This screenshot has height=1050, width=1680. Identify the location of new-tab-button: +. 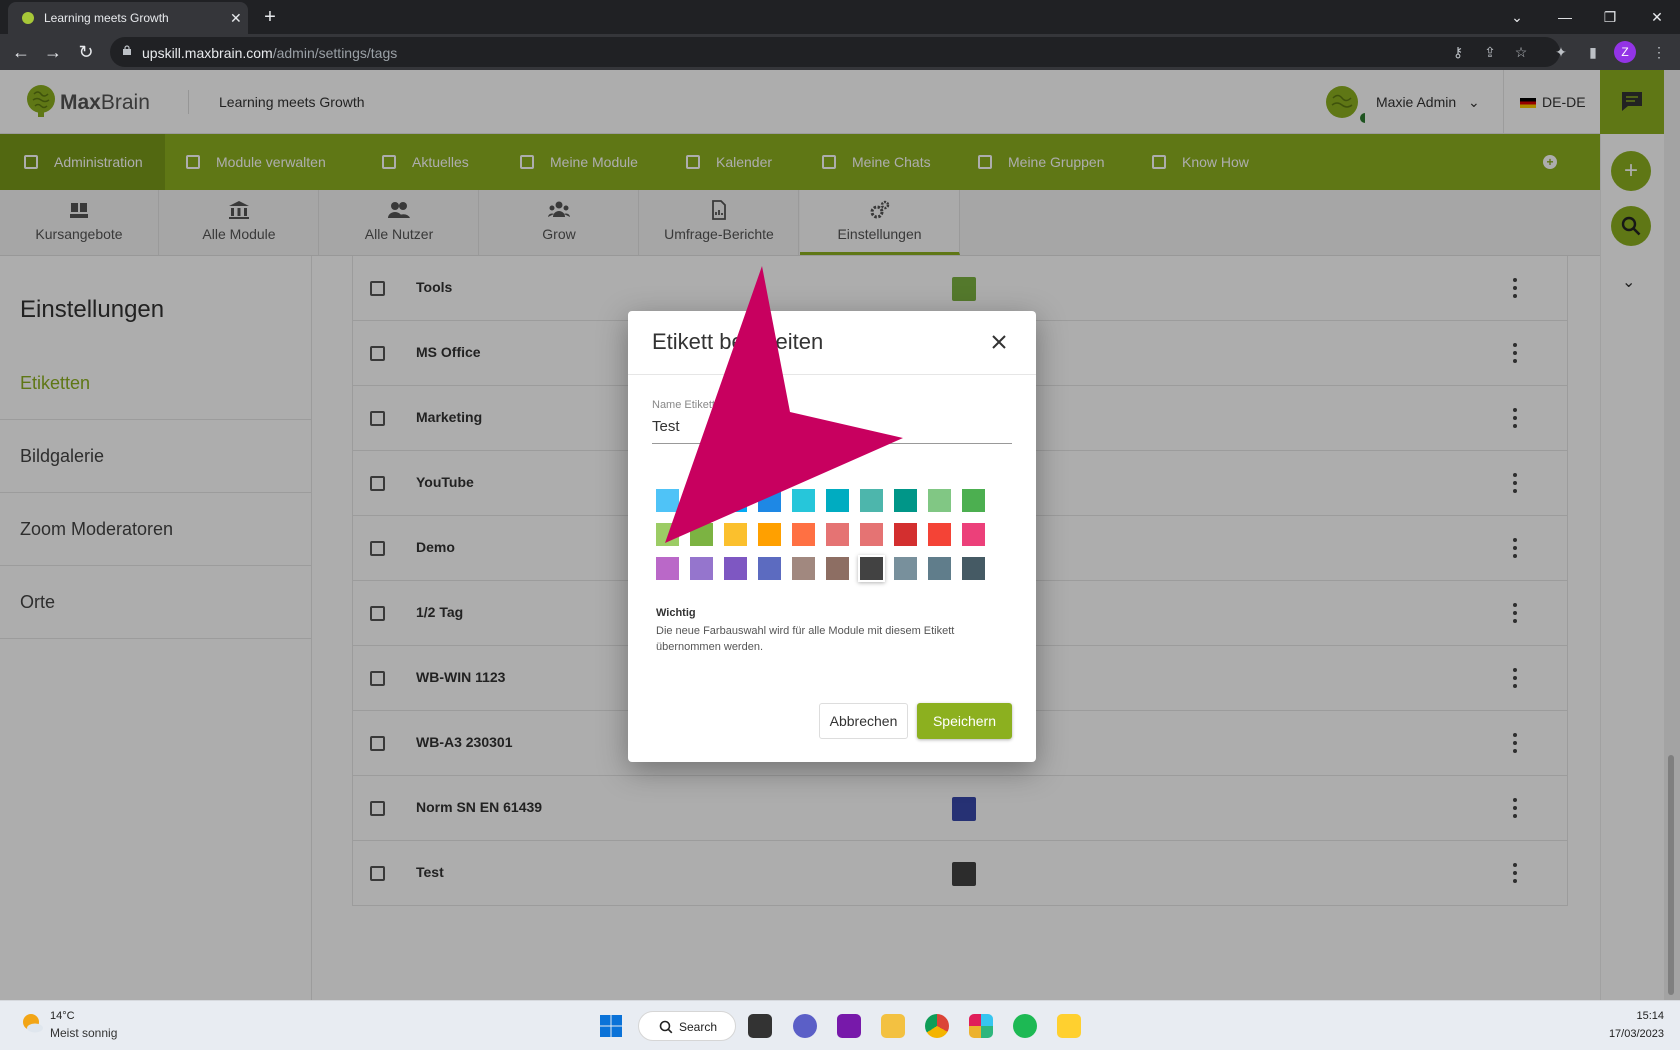
(270, 18).